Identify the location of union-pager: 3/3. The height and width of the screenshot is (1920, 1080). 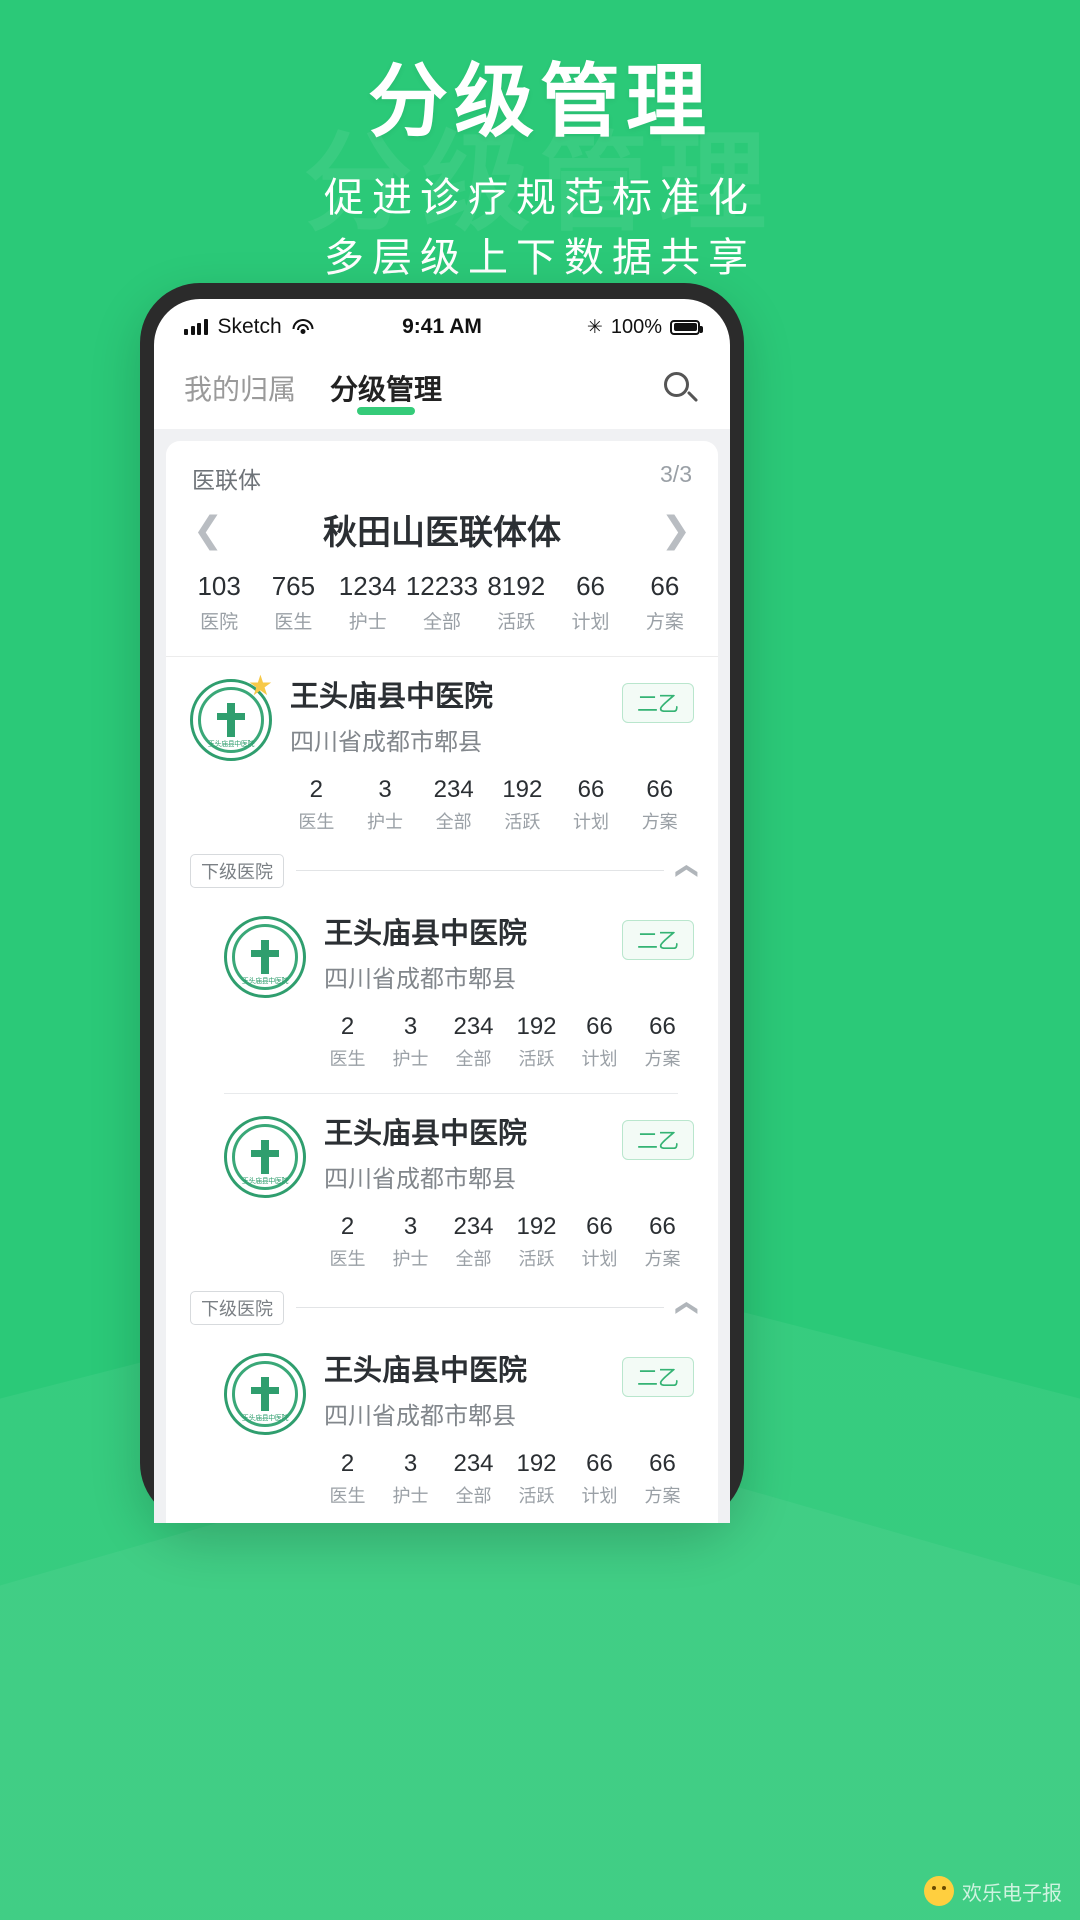
(676, 474).